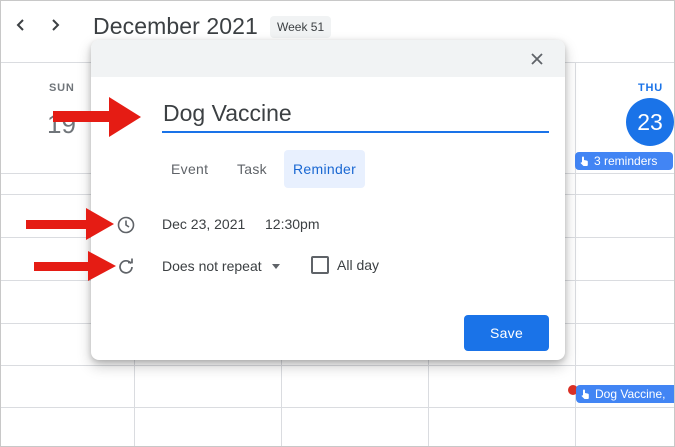 This screenshot has height=447, width=675. I want to click on repeat-dropdown: Does not repeat, so click(221, 266).